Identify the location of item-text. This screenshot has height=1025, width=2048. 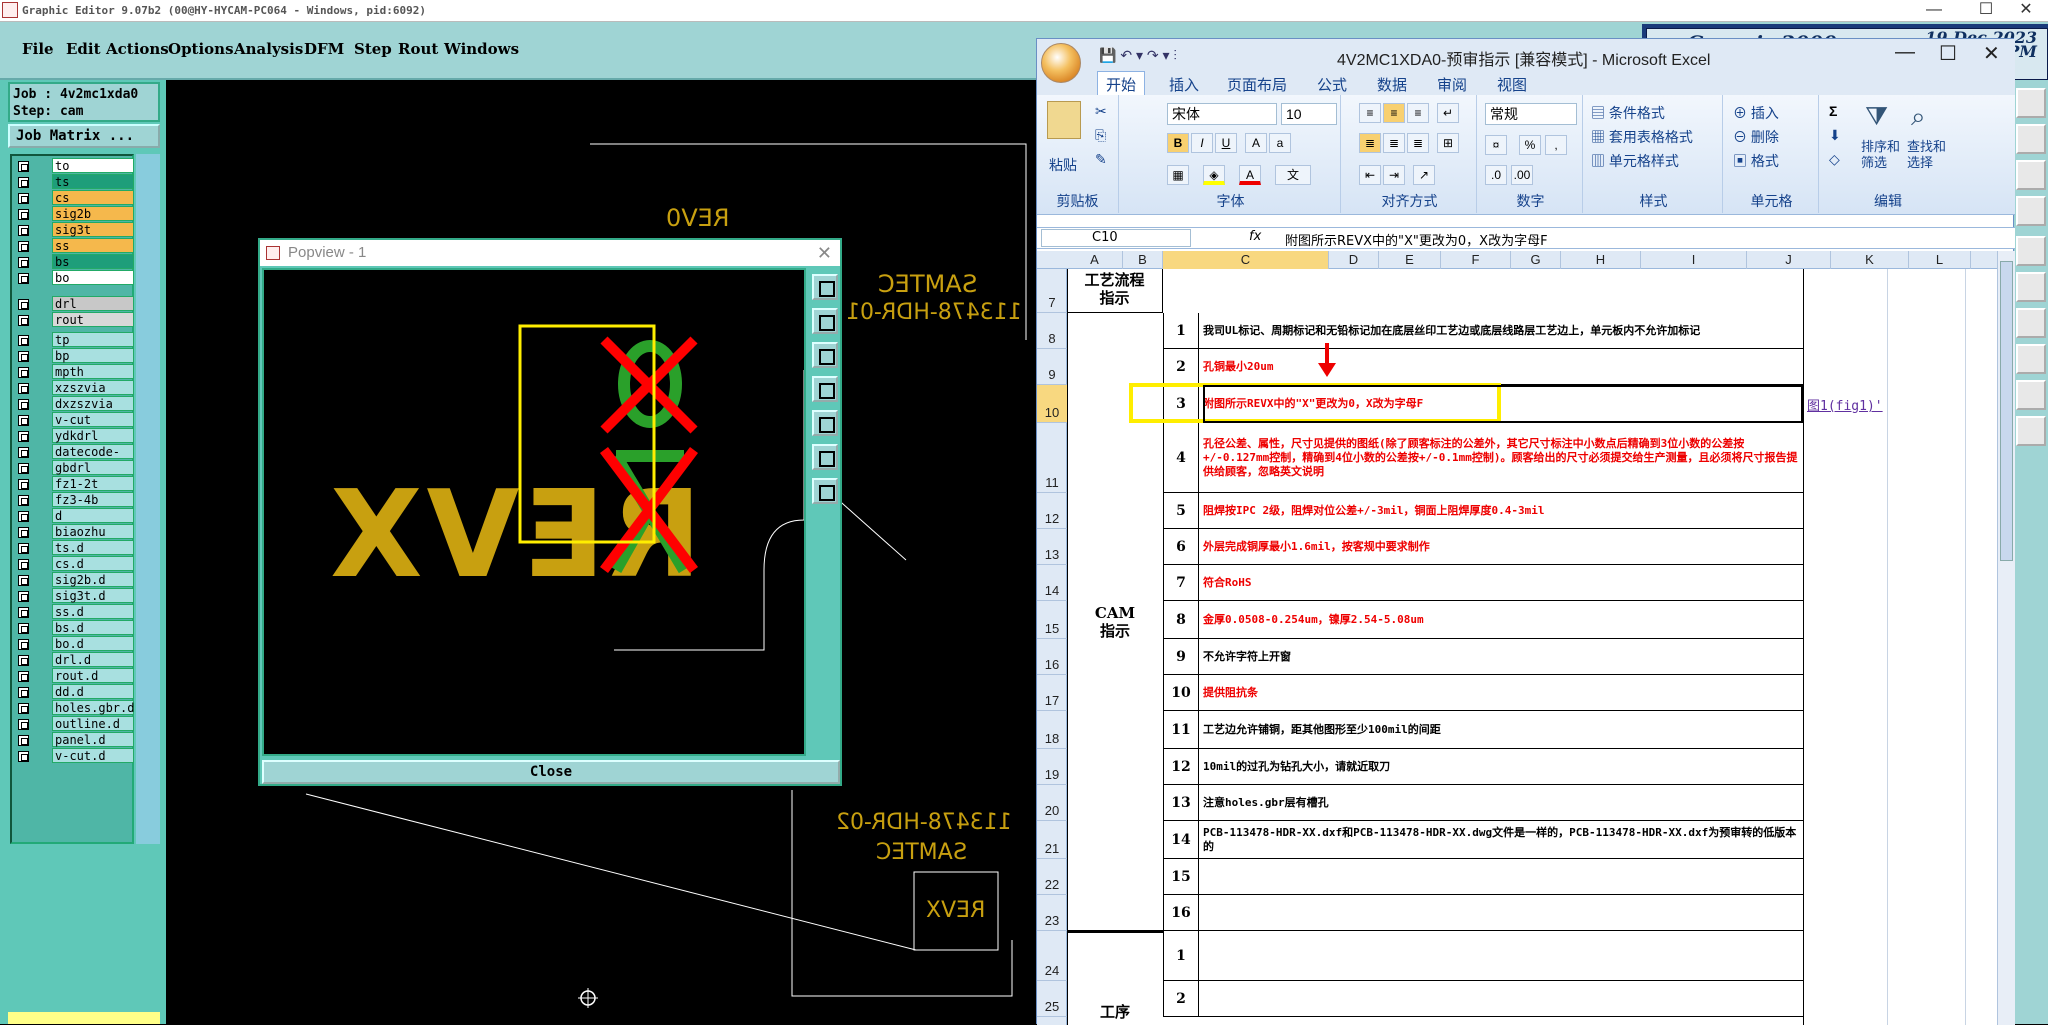
(1503, 912).